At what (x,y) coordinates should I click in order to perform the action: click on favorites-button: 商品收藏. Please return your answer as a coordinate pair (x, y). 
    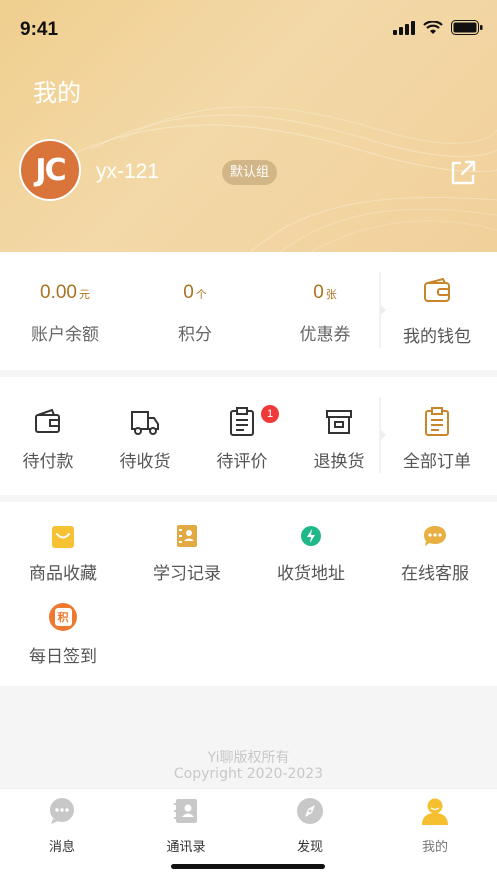
    Looking at the image, I should click on (63, 543).